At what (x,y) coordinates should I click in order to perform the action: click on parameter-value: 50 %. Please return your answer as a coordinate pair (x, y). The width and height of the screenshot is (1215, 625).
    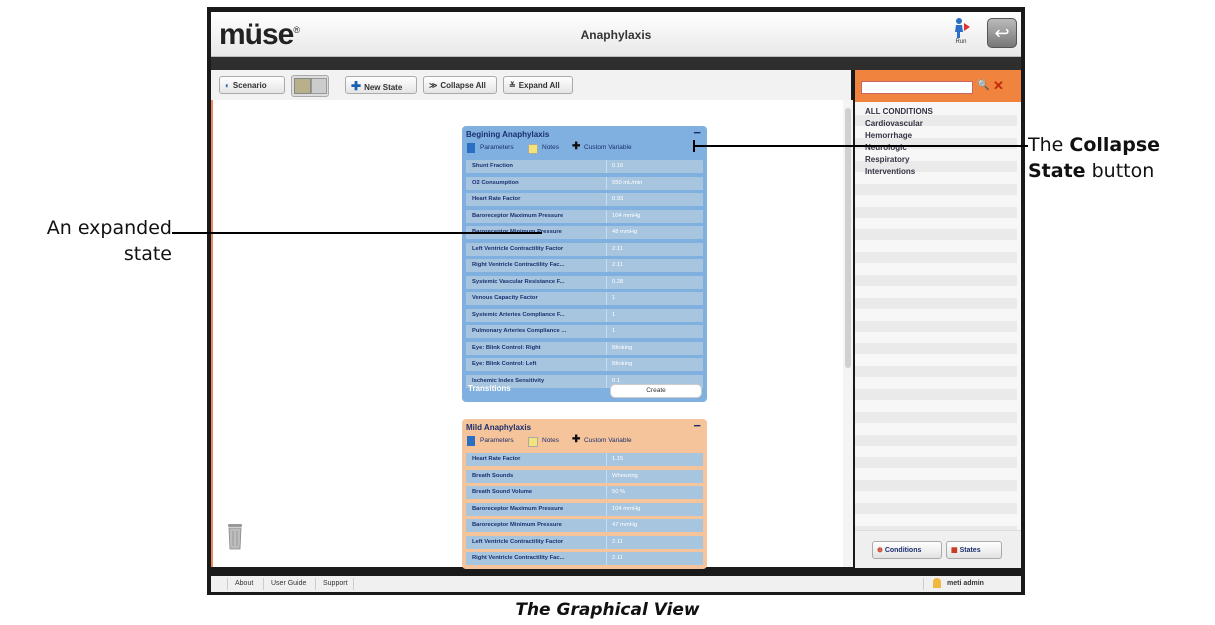
    Looking at the image, I should click on (619, 492).